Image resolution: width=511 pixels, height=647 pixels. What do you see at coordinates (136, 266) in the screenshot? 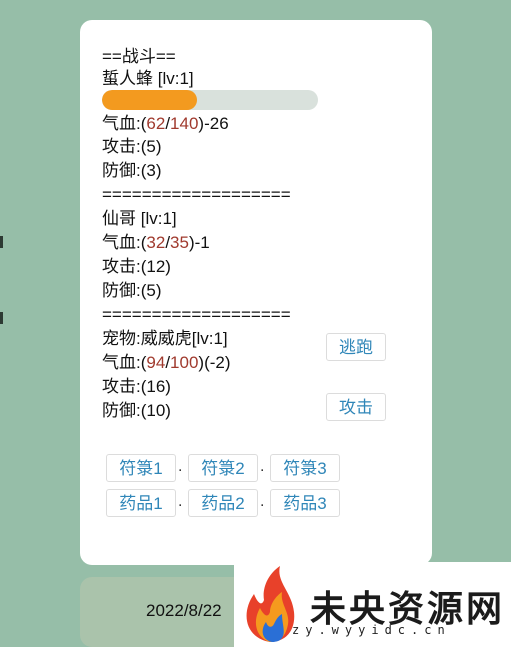
I see `player-attack: 攻击:(12)` at bounding box center [136, 266].